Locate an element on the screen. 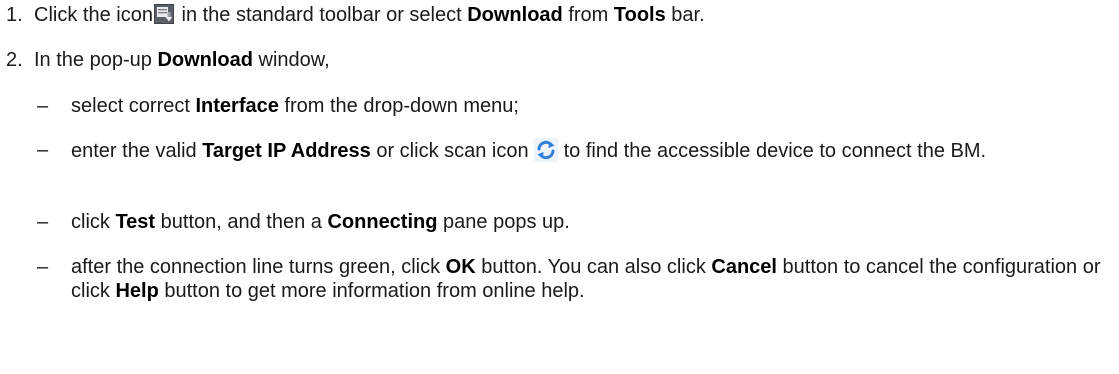 This screenshot has width=1119, height=374. substep-text-part: or click scan icon is located at coordinates (449, 151).